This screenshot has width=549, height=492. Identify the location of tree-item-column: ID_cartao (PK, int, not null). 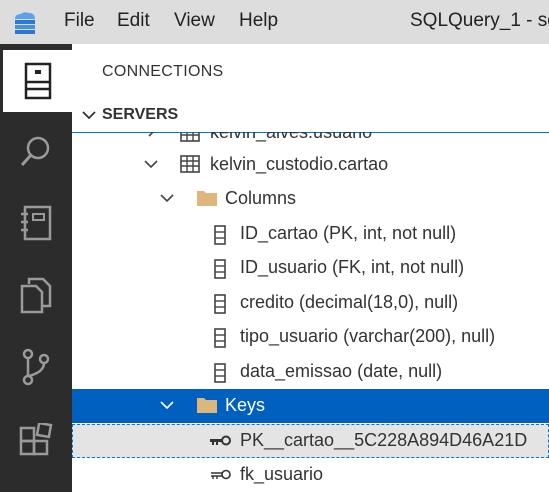
(310, 234).